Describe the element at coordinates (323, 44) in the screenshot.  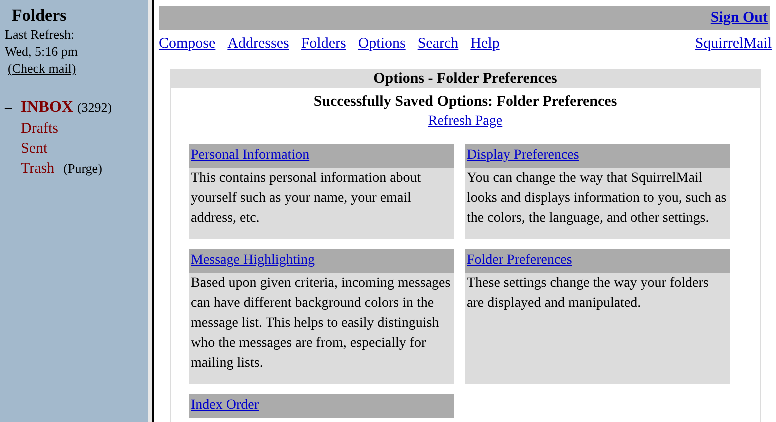
I see `nav-link: Folders` at that location.